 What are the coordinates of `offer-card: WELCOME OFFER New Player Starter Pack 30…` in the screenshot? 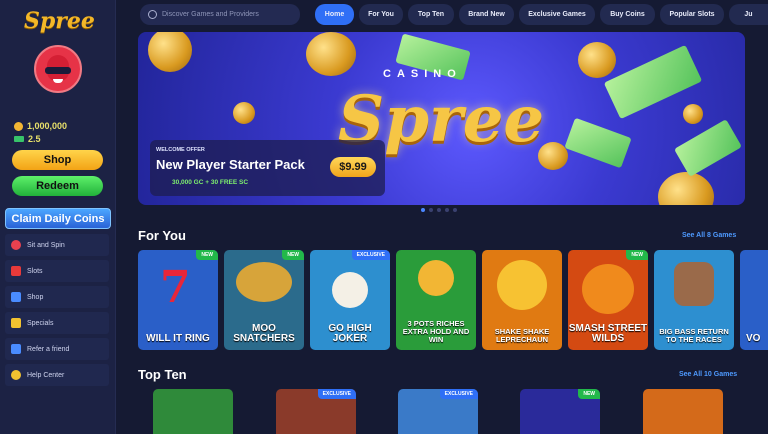 It's located at (267, 168).